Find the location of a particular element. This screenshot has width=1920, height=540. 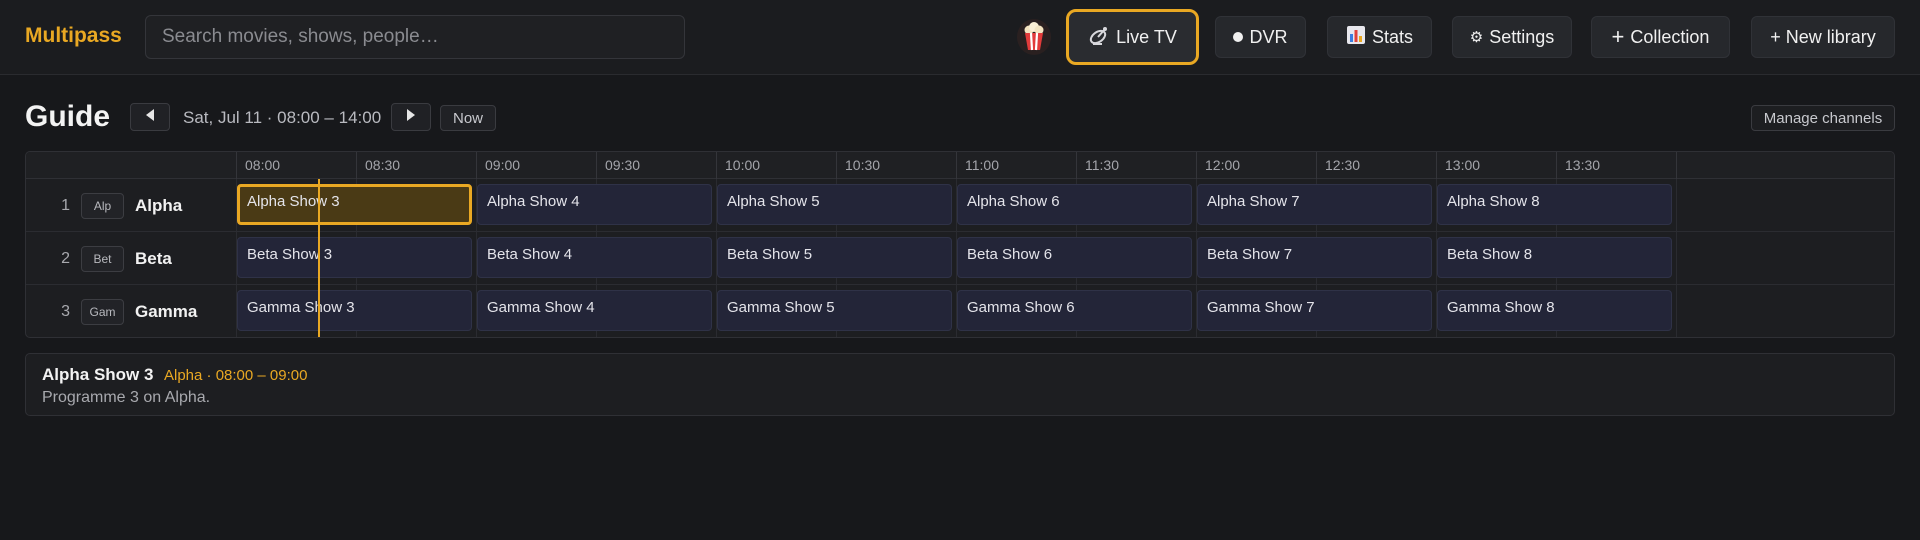

dvr-button: DVR is located at coordinates (1260, 37).